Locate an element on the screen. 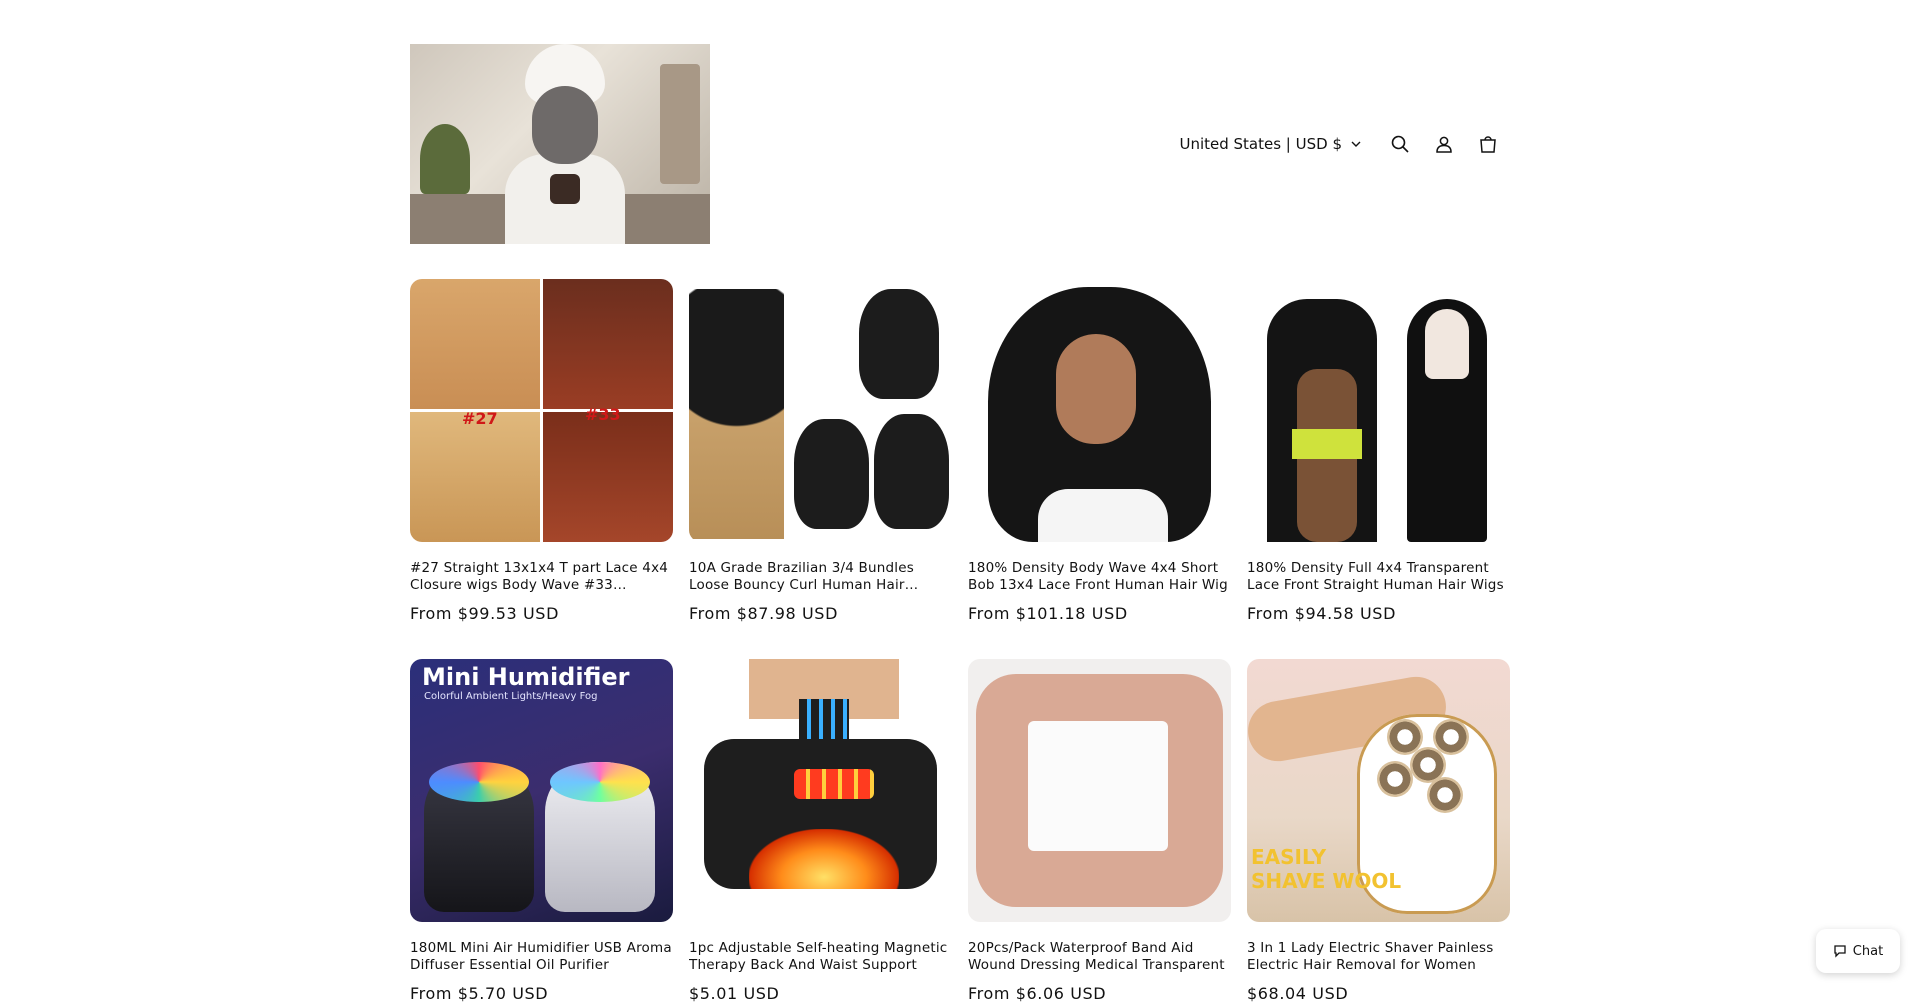 This screenshot has width=1920, height=1003. product-price: From $6.06 USD is located at coordinates (1037, 993).